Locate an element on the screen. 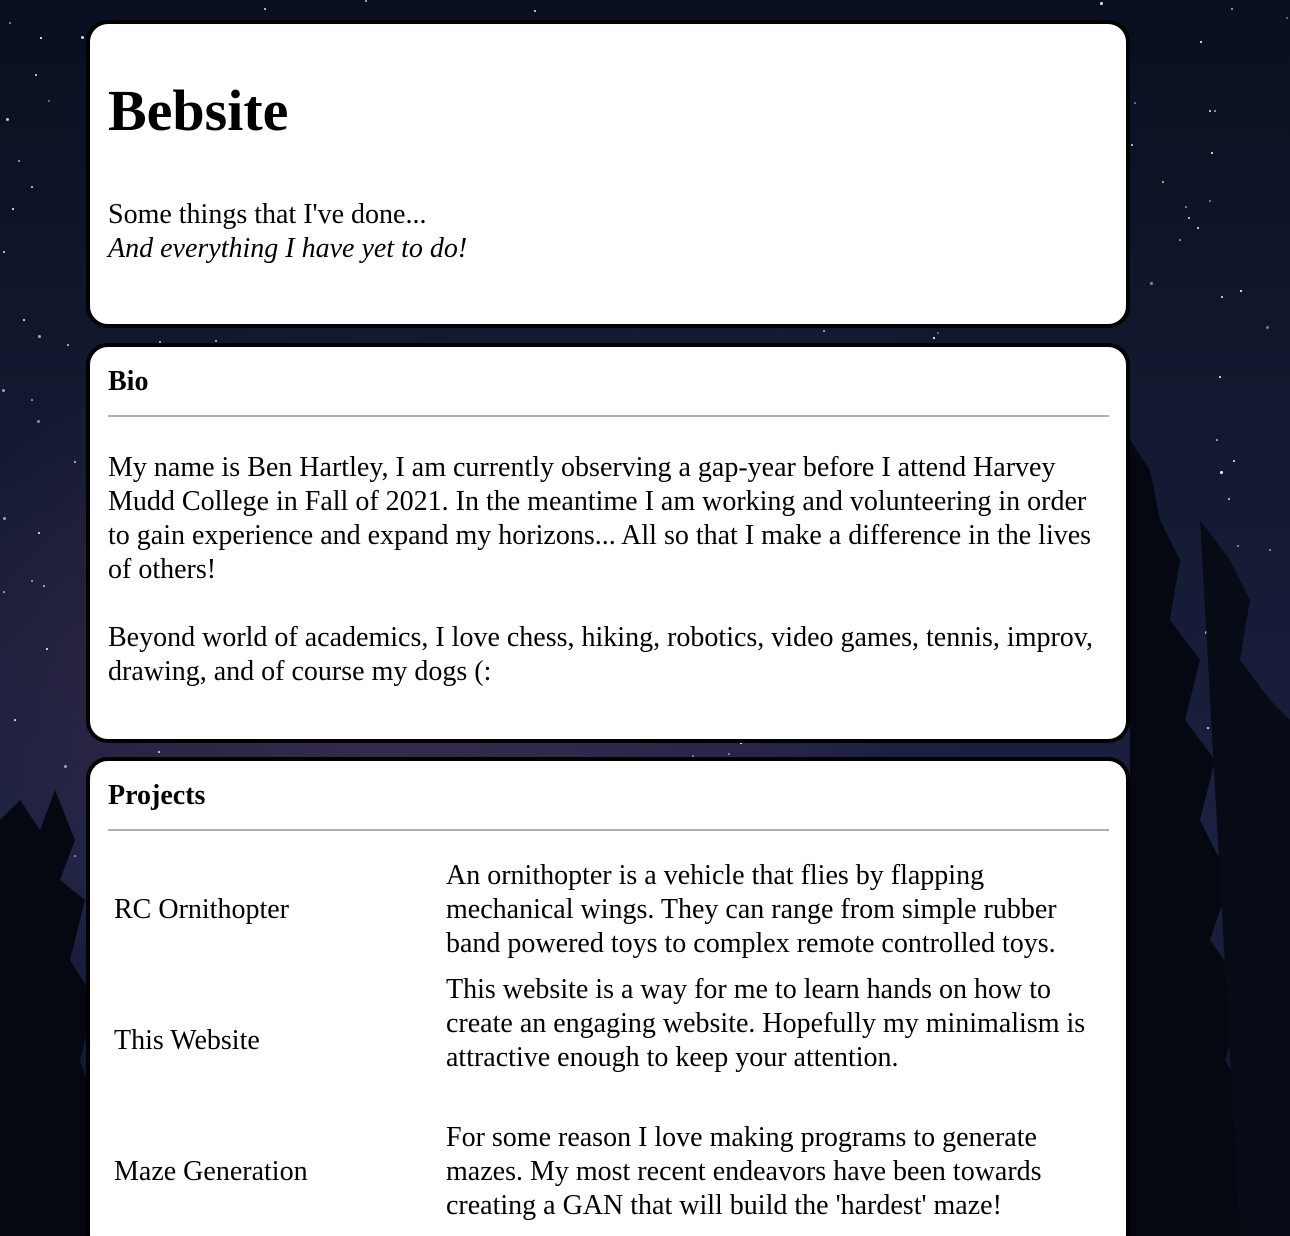  tagline-italic-text: And everything I have yet to do! is located at coordinates (288, 248).